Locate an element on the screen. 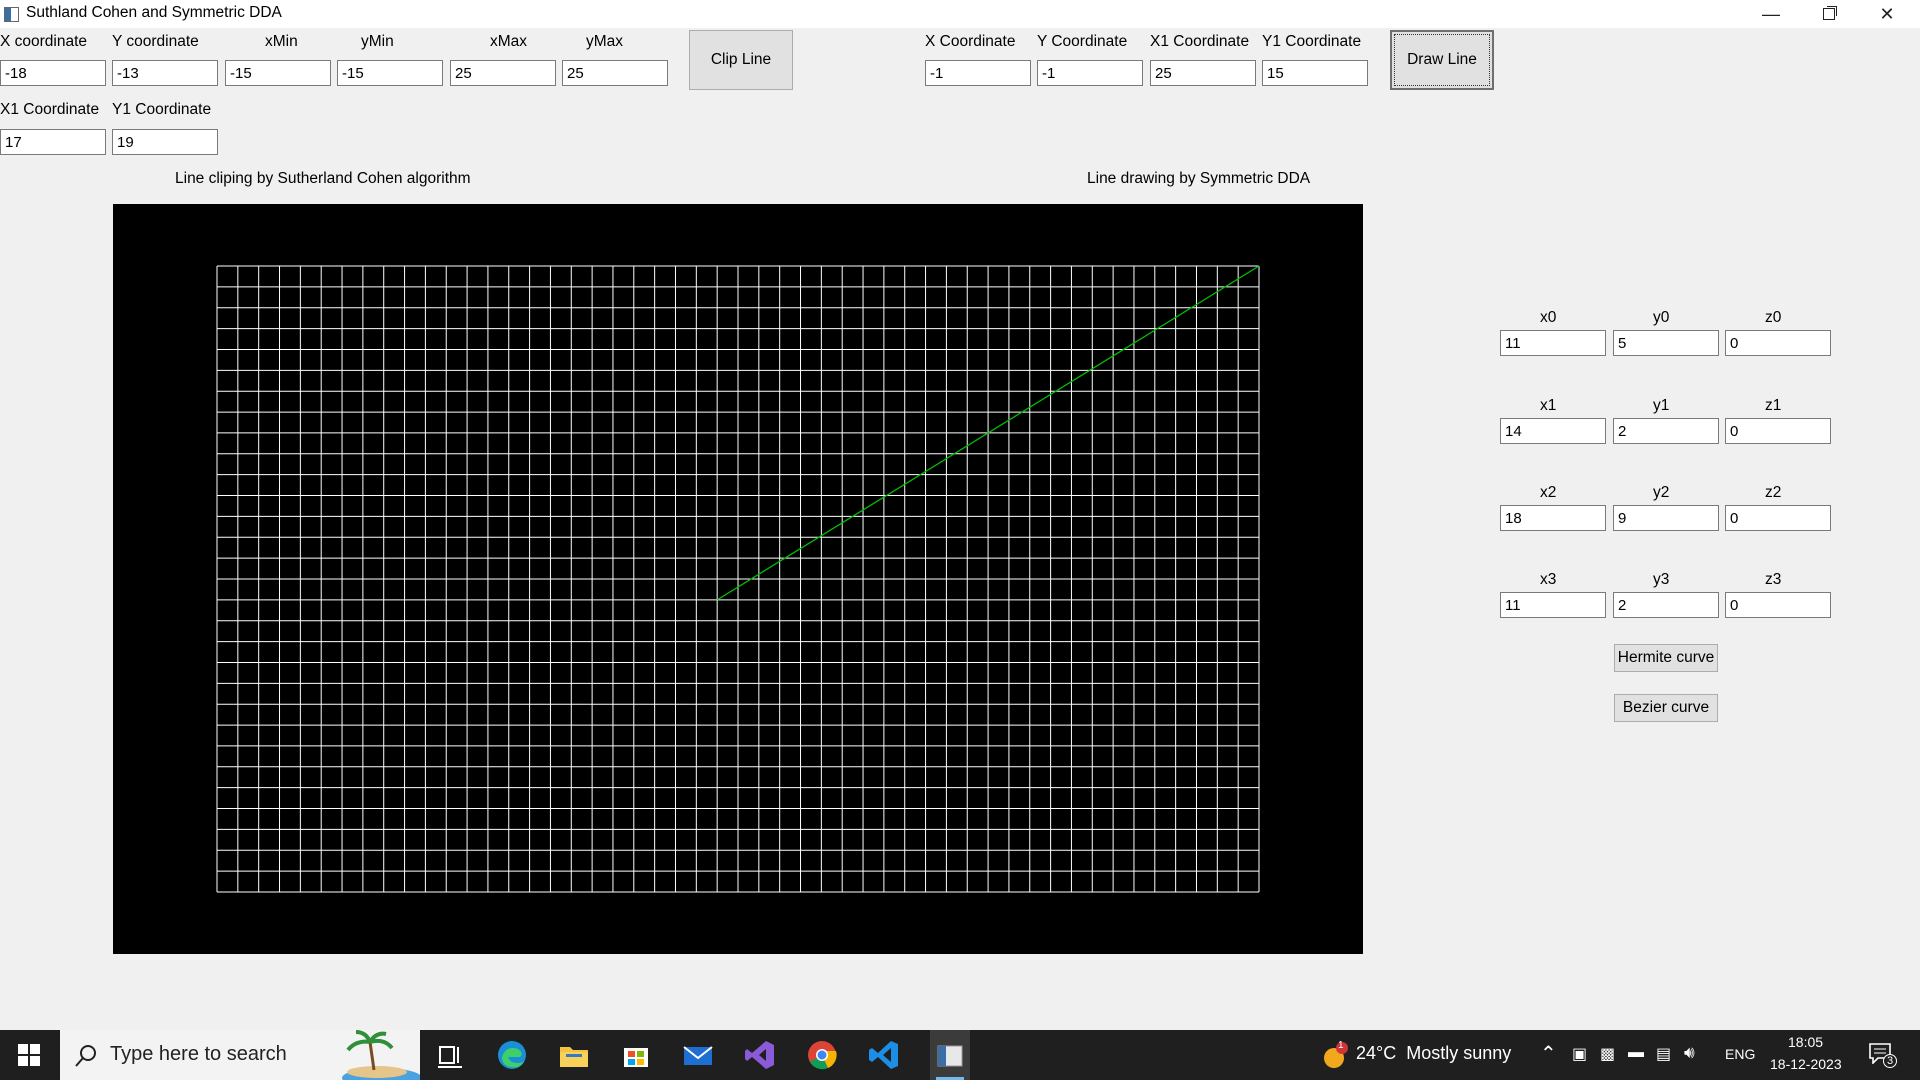 Image resolution: width=1920 pixels, height=1080 pixels. task-view-icon is located at coordinates (450, 1057).